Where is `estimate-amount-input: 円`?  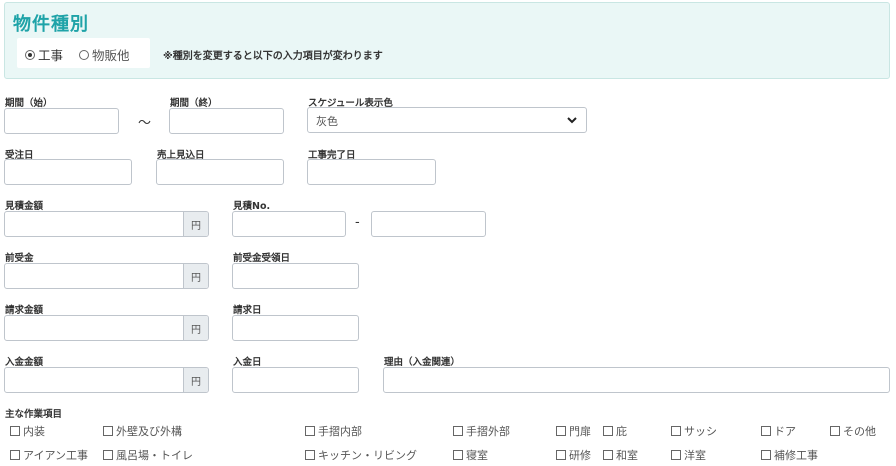
estimate-amount-input: 円 is located at coordinates (106, 224).